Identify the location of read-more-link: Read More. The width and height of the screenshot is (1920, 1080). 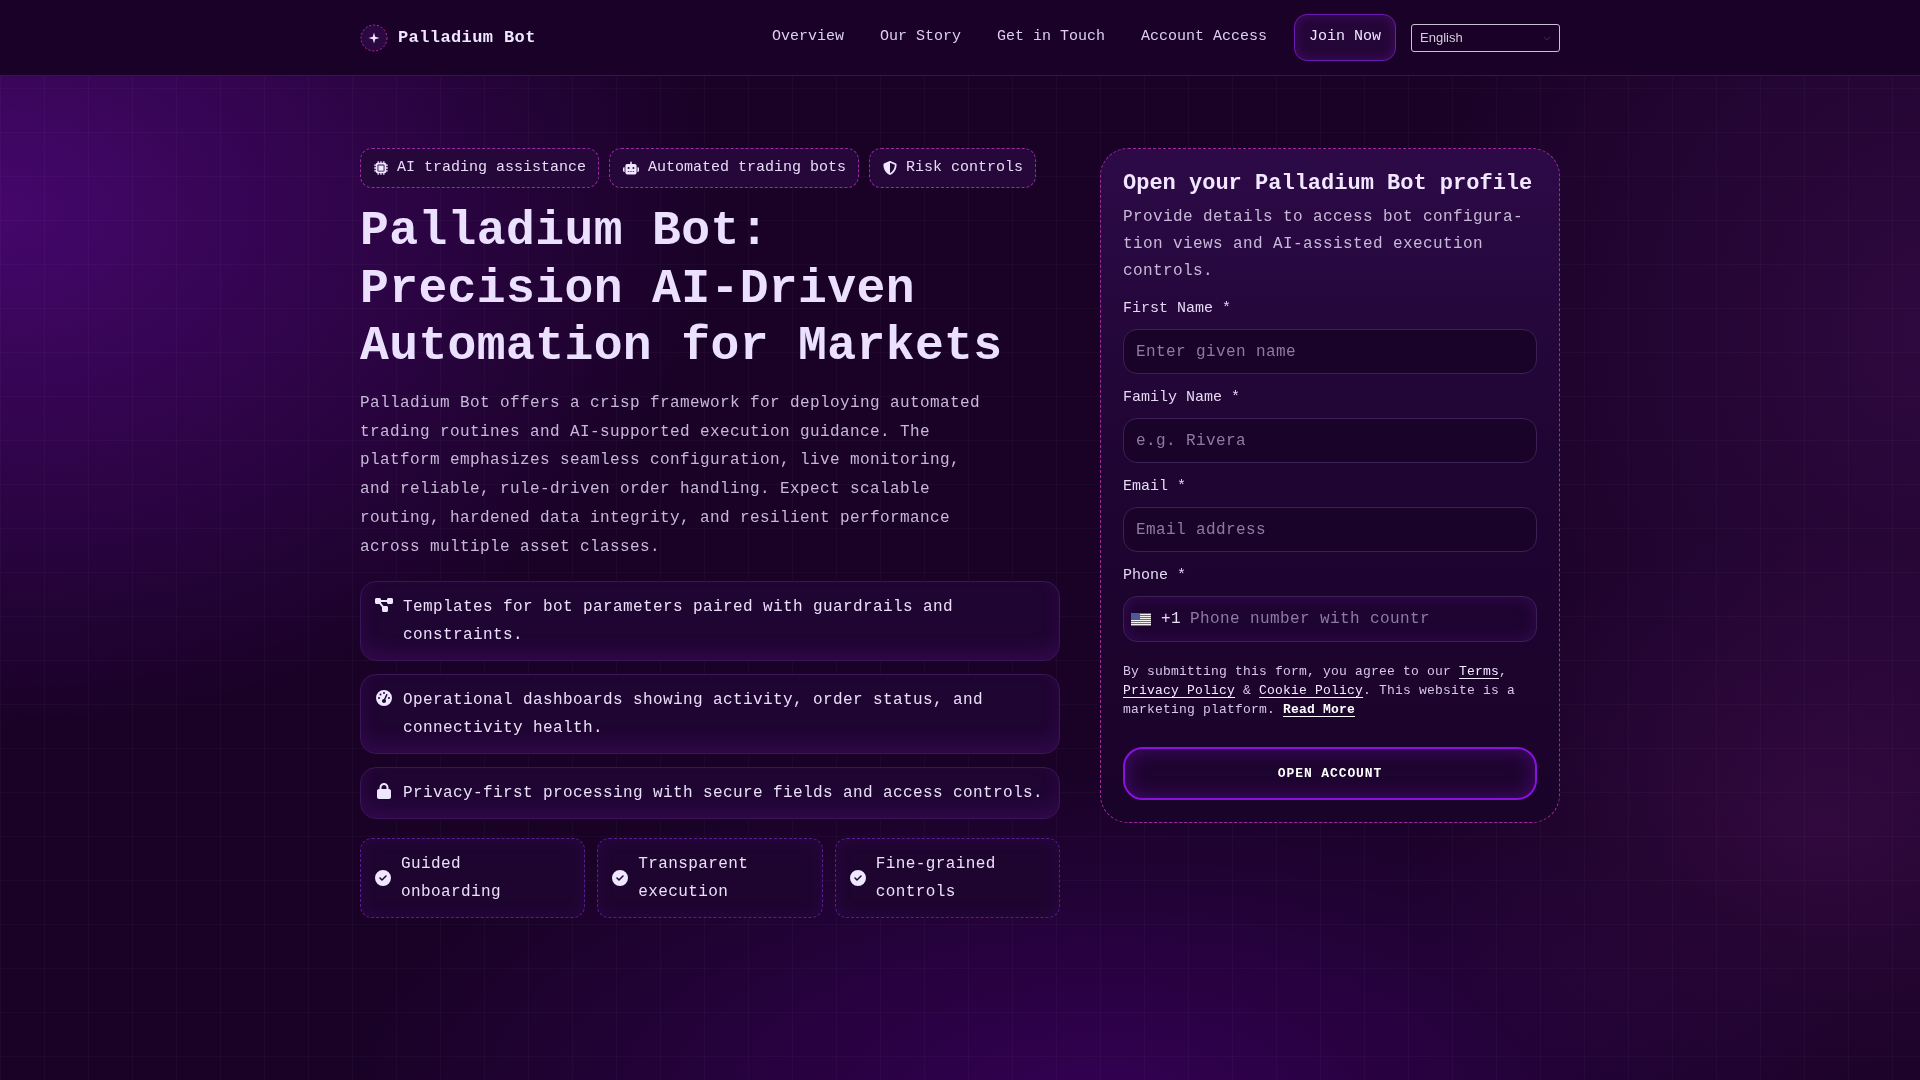
(1319, 709).